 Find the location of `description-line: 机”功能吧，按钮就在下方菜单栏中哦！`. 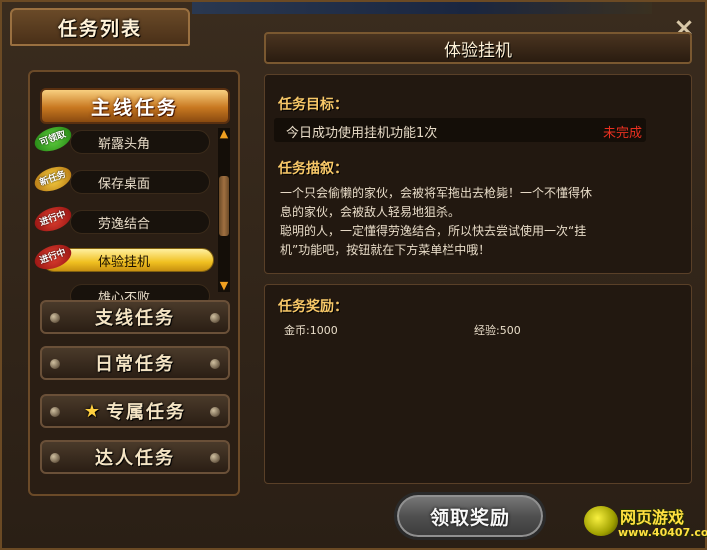

description-line: 机”功能吧，按钮就在下方菜单栏中哦！ is located at coordinates (385, 250).